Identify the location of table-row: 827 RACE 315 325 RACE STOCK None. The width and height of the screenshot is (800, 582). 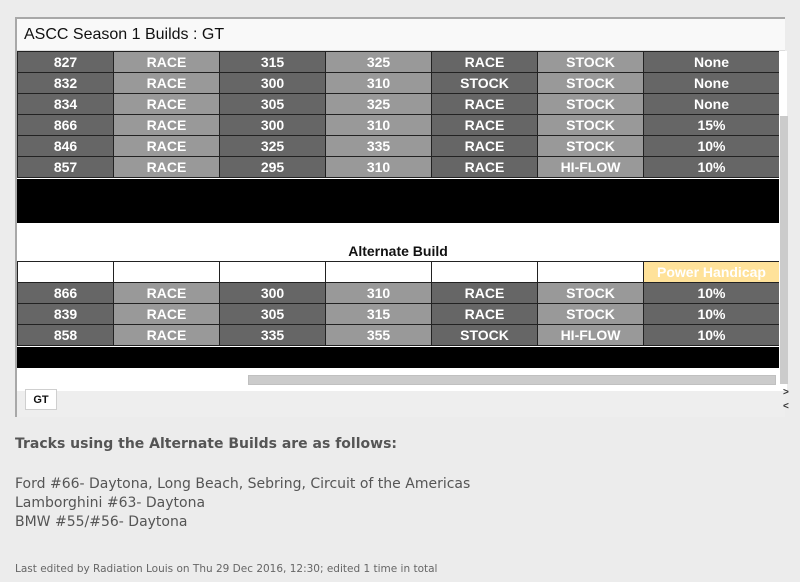
(398, 62).